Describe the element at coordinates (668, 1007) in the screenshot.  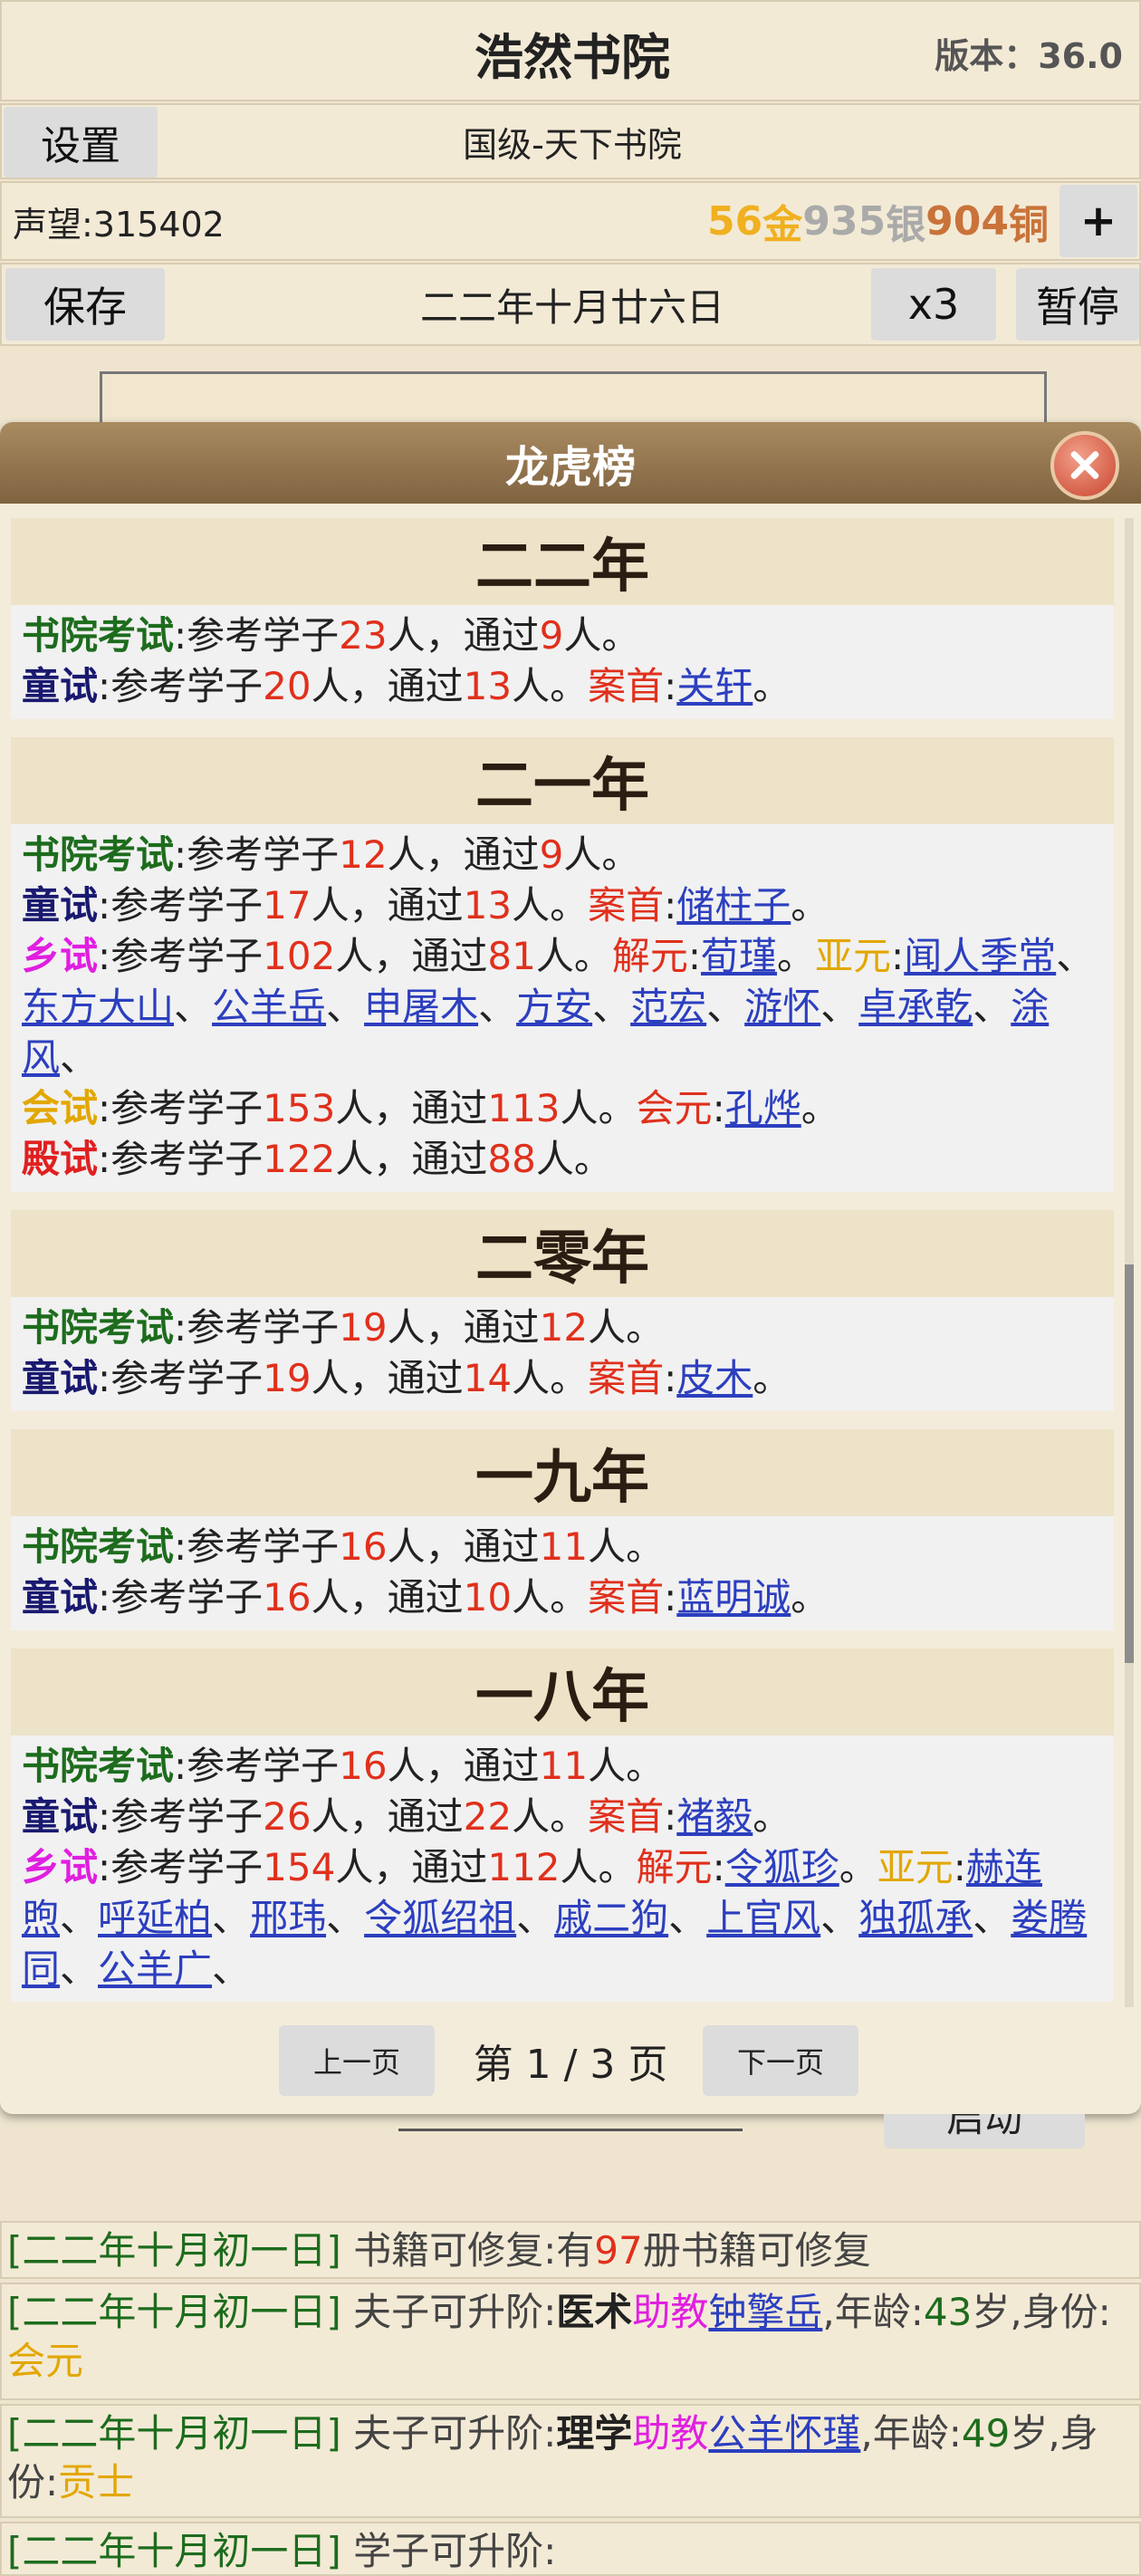
I see `student-name-link: 范宏` at that location.